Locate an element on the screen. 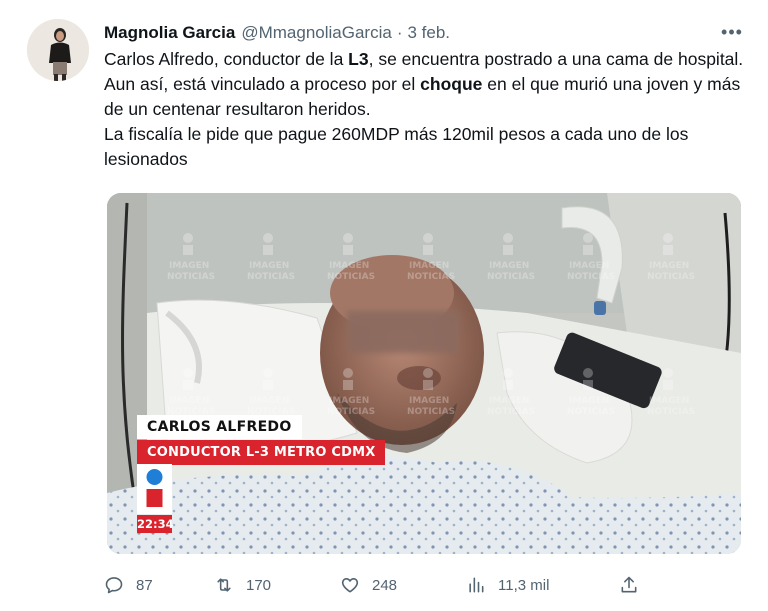  retweet-count: 170 is located at coordinates (259, 585).